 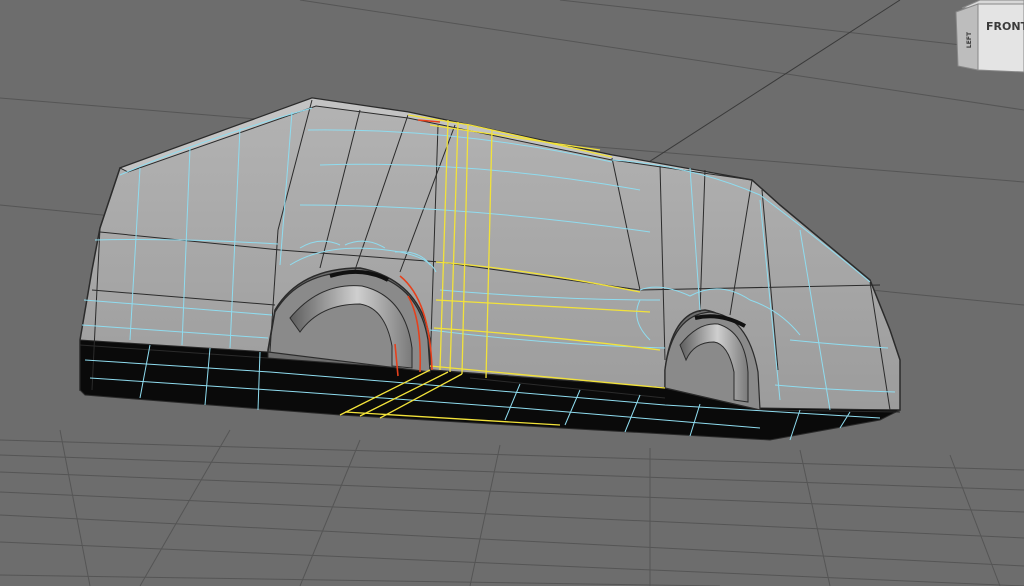 I want to click on view-cube: LEFT FRONT, so click(x=989, y=36).